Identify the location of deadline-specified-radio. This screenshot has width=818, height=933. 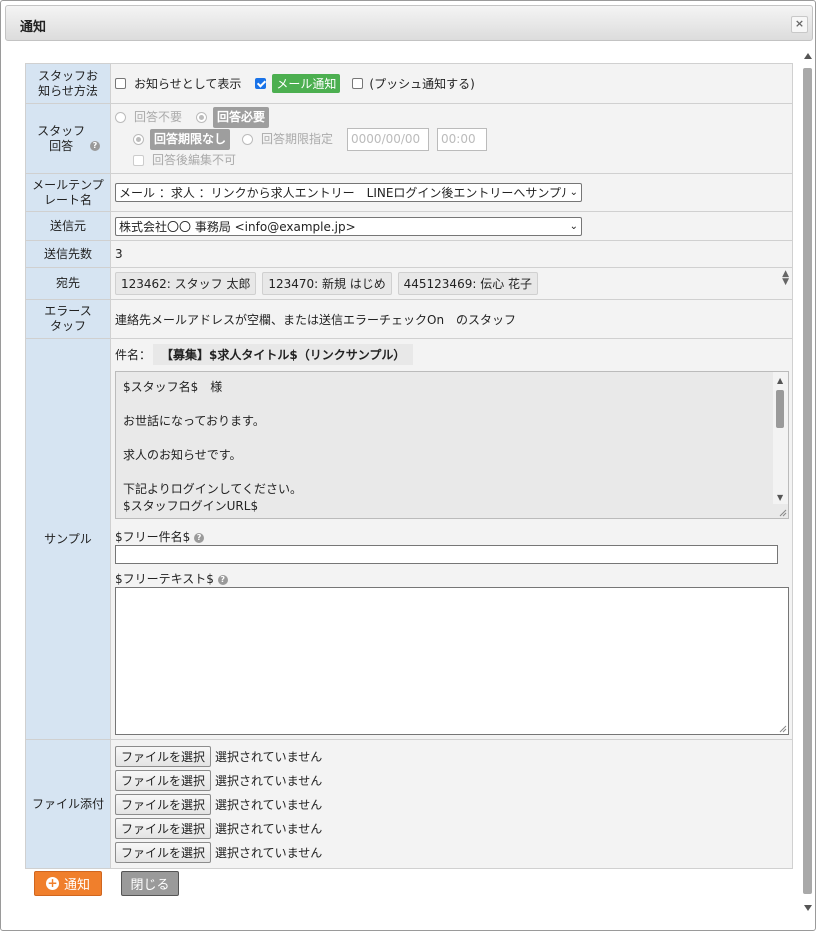
(248, 139).